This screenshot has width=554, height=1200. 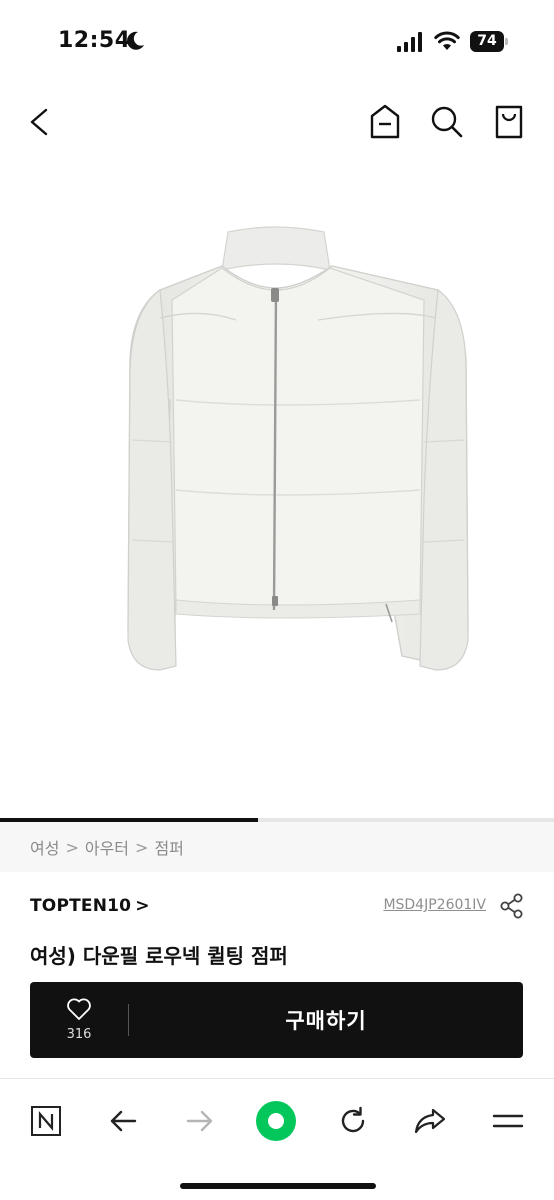 I want to click on browser-toolbar, so click(x=277, y=1139).